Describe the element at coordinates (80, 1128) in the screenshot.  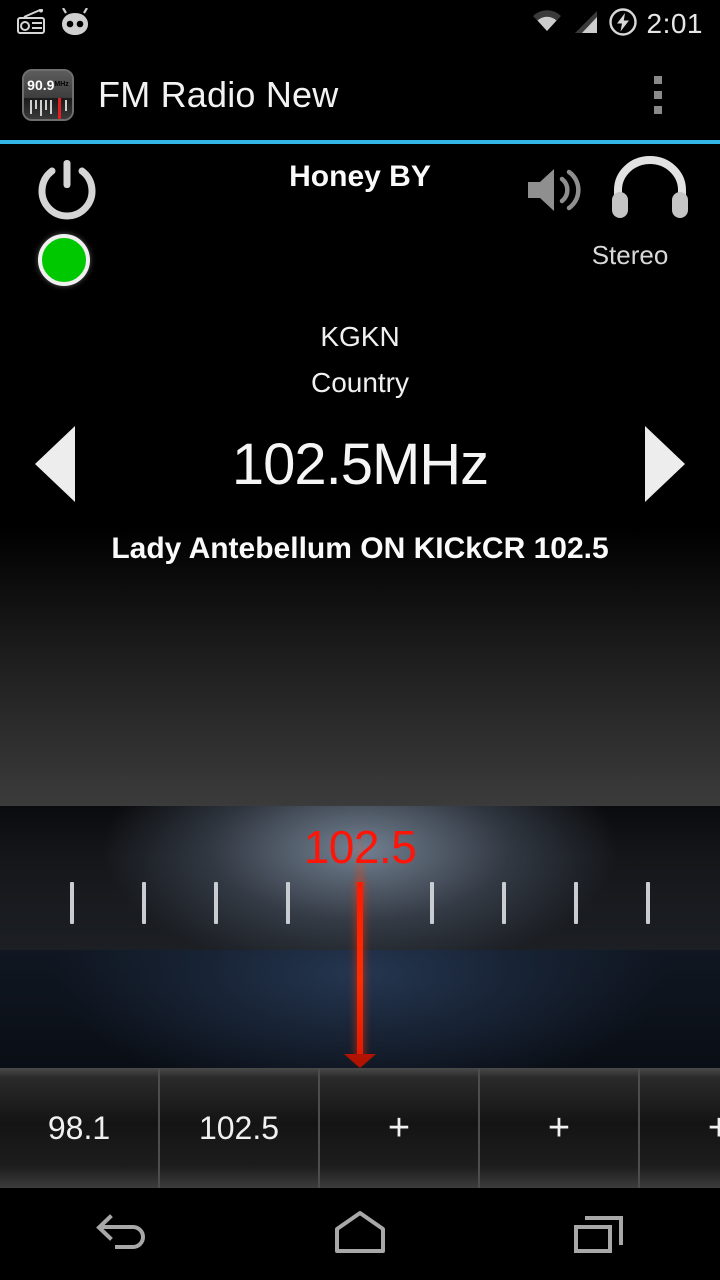
I see `preset-button-1: 98.1` at that location.